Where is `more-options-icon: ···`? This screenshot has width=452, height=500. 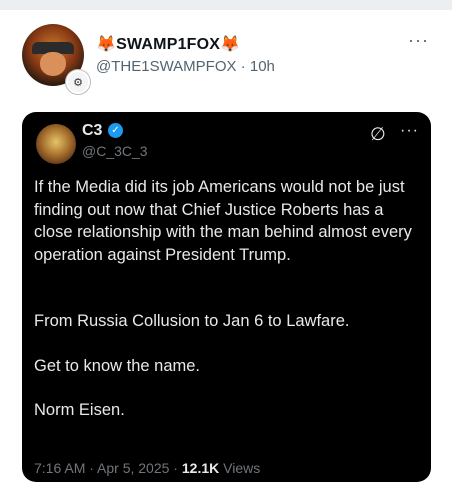
more-options-icon: ··· is located at coordinates (418, 40).